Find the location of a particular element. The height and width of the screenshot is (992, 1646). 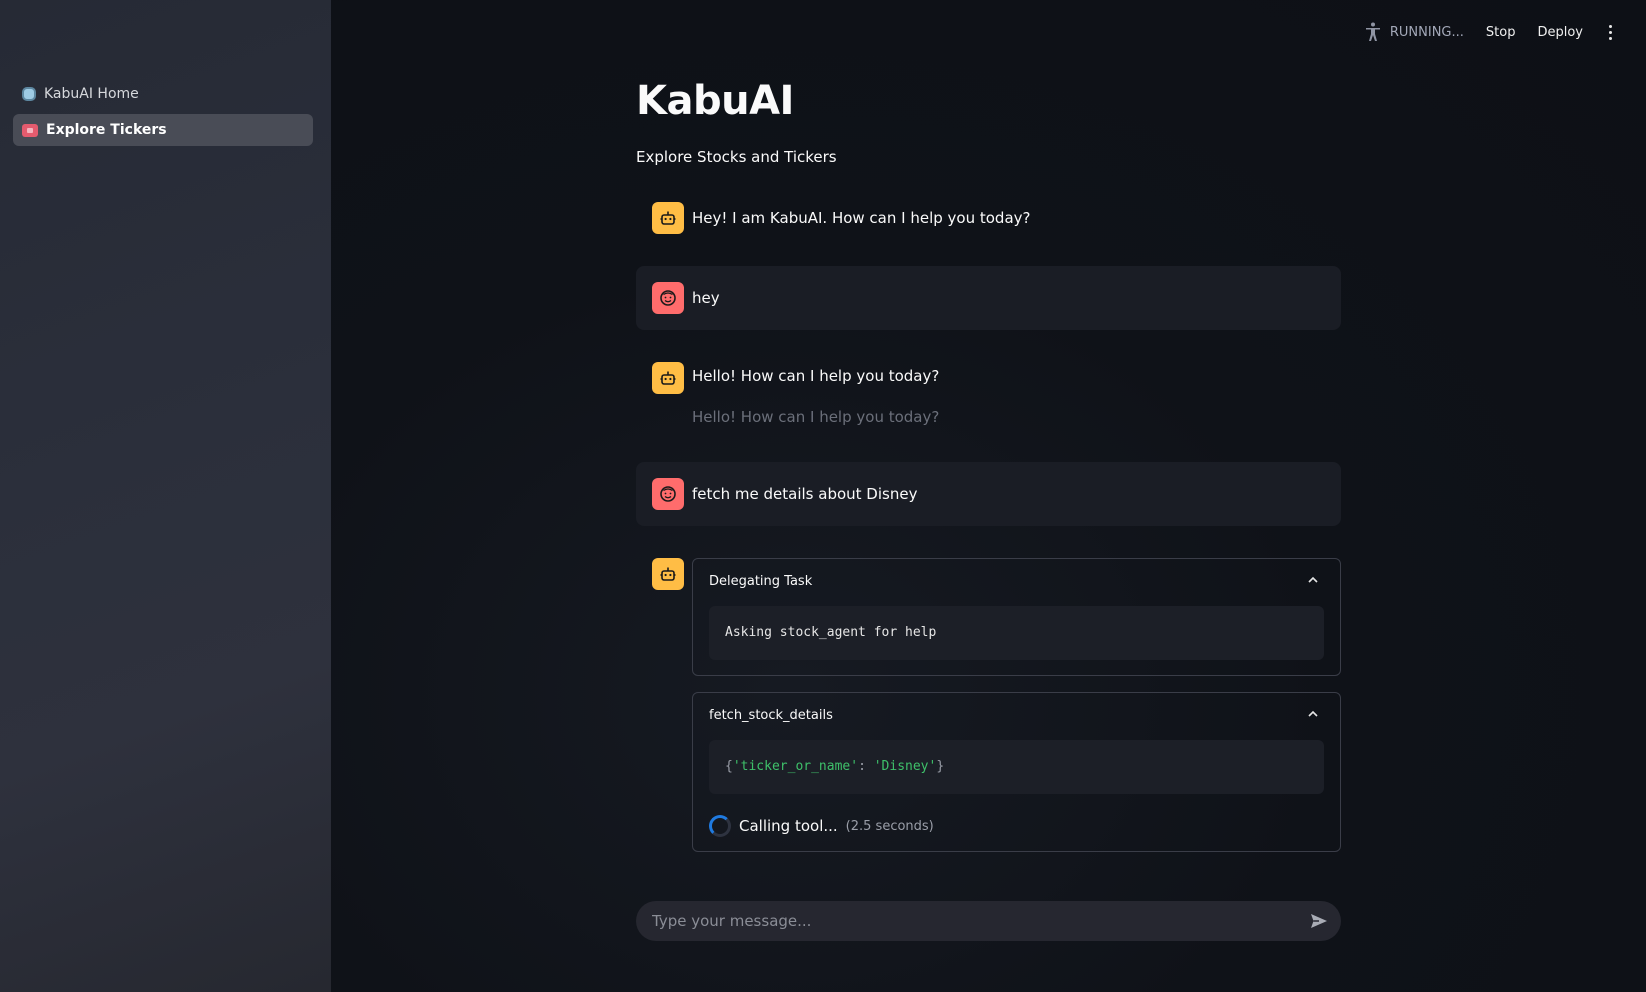

message-text: Hello! How can I help you today? is located at coordinates (816, 376).